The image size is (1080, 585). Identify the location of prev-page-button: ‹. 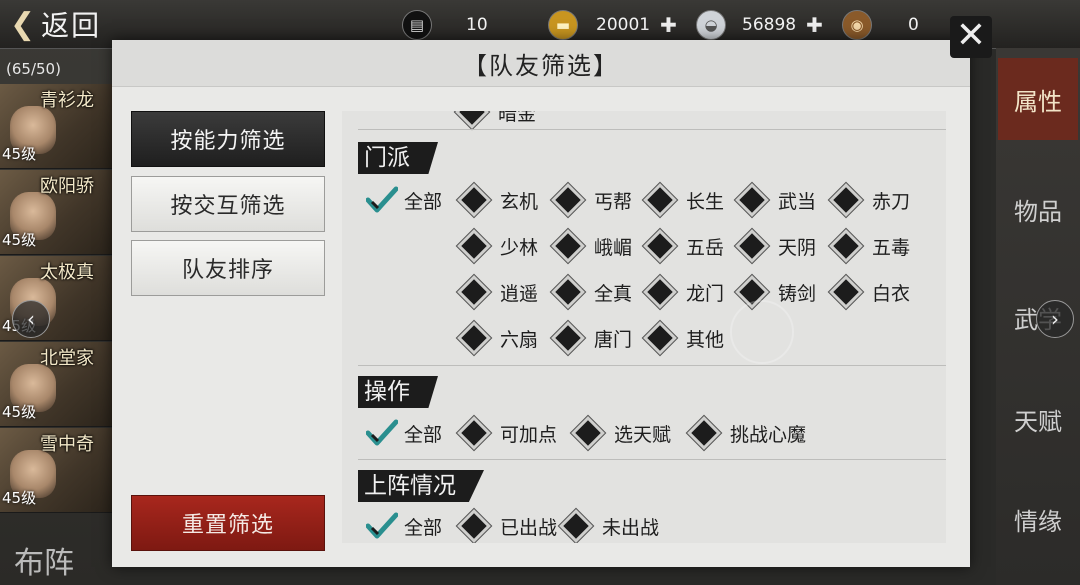
(31, 319).